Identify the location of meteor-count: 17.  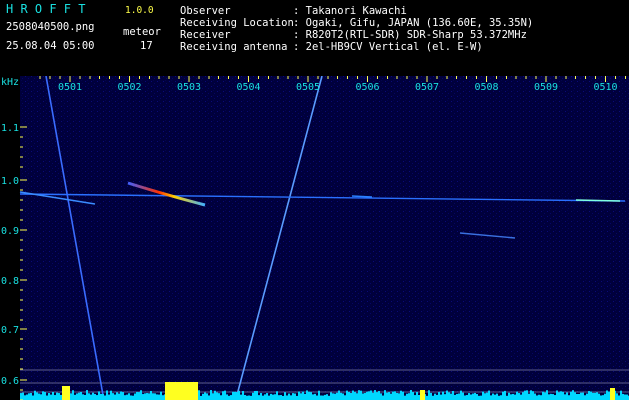
(146, 46).